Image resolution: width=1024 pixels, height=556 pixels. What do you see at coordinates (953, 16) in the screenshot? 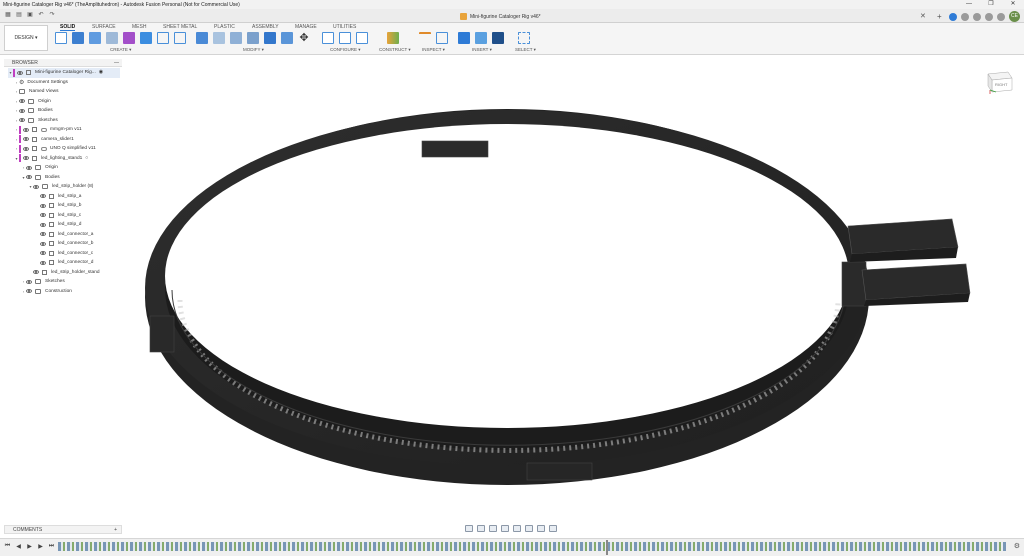
I see `extensions-icon` at bounding box center [953, 16].